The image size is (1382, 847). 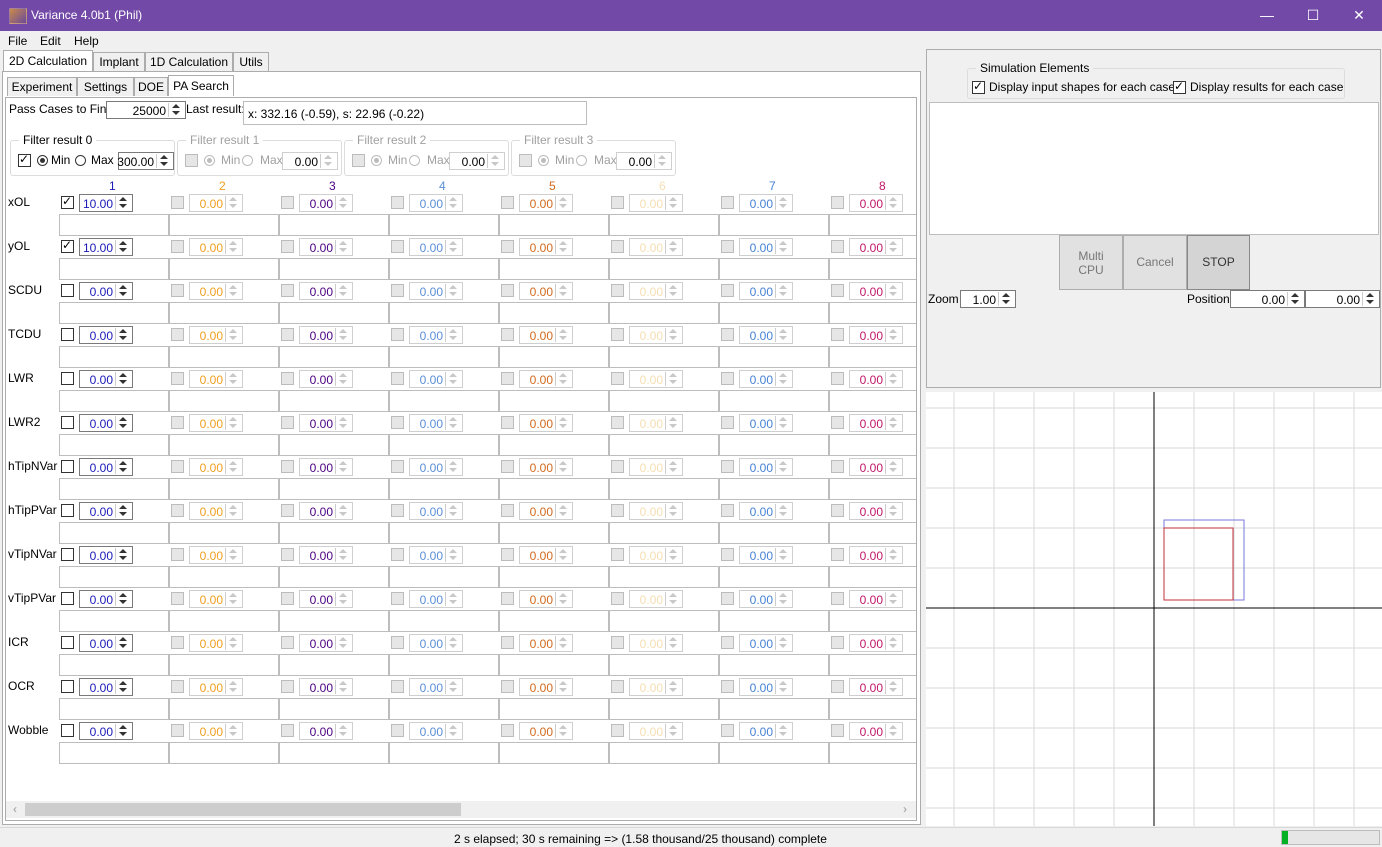 I want to click on tab-2d-calculation: 2D Calculation, so click(x=48, y=60).